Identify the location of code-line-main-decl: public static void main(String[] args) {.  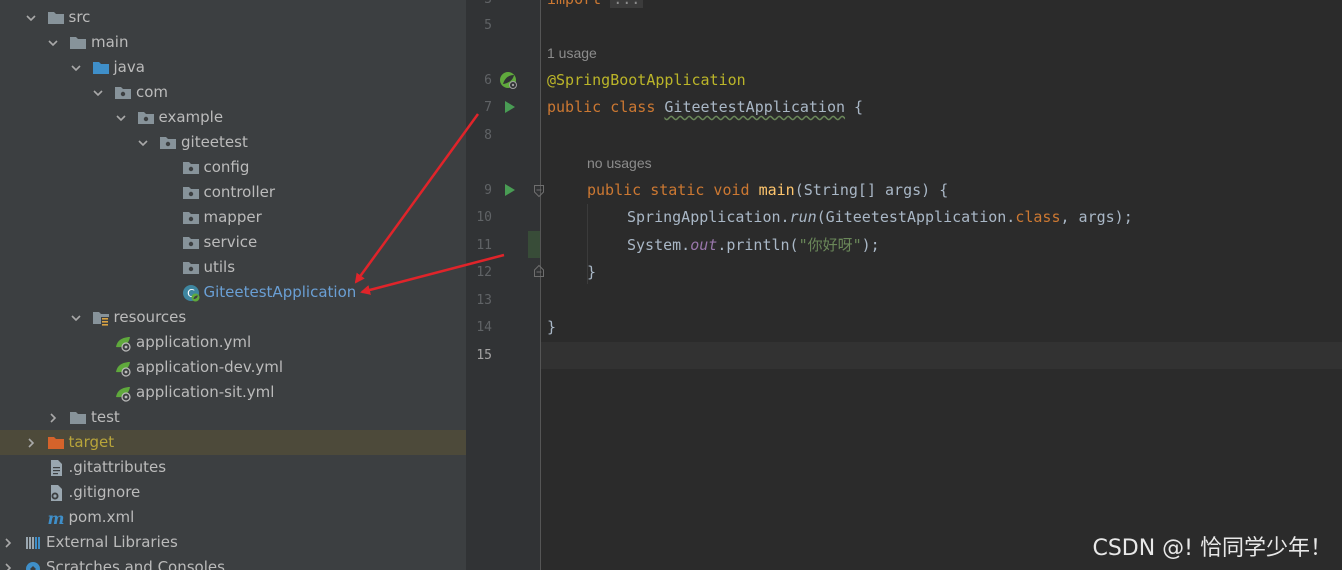
(767, 190).